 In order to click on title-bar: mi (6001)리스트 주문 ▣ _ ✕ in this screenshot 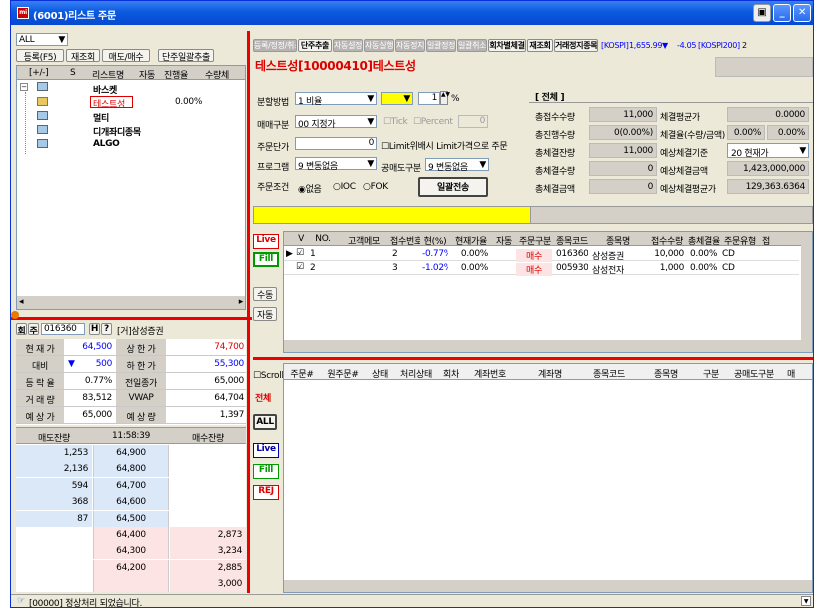, I will do `click(412, 13)`.